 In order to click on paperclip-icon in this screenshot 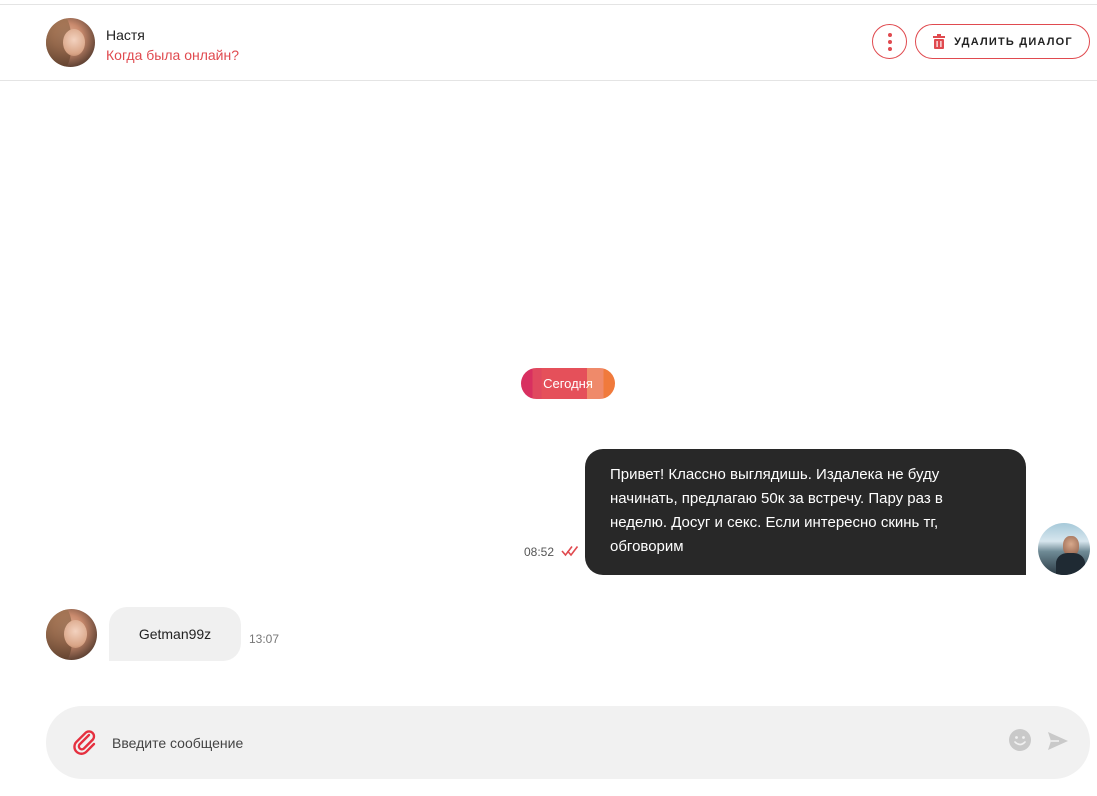, I will do `click(85, 742)`.